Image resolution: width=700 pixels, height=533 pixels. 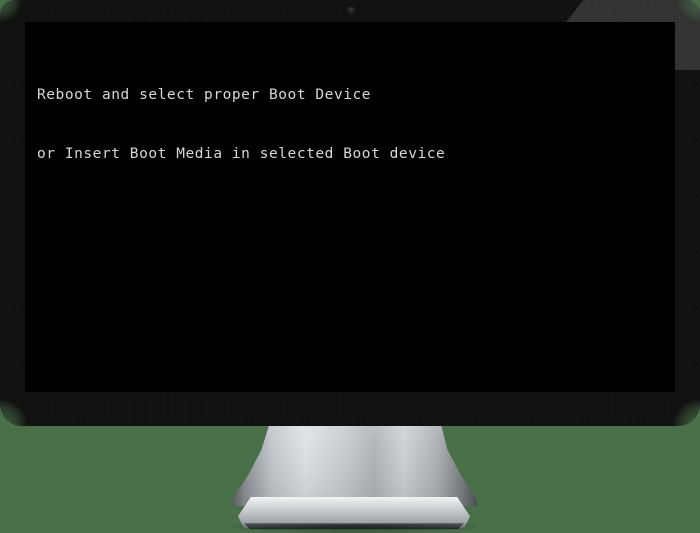 What do you see at coordinates (13, 13) in the screenshot?
I see `bezel-corner-tint-top-left` at bounding box center [13, 13].